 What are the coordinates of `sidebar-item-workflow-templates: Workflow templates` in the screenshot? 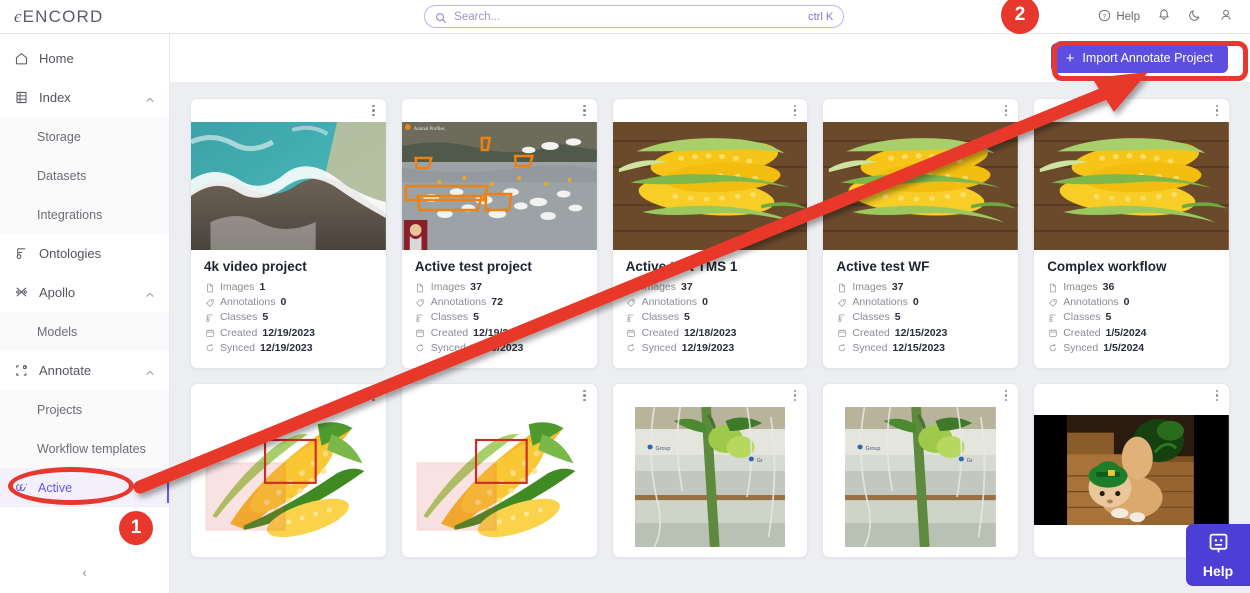 It's located at (84, 448).